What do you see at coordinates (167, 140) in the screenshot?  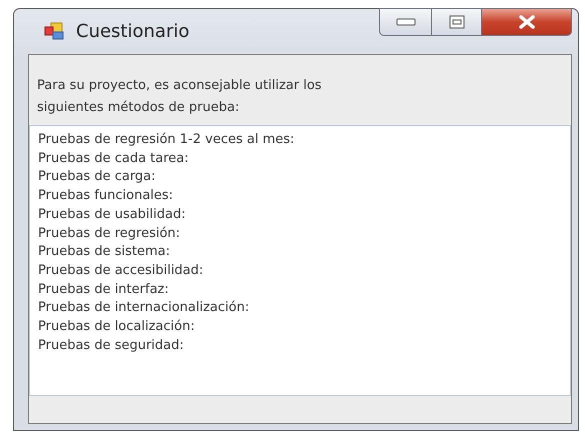 I see `result-line: Pruebas de regresión 1-2 veces al mes:` at bounding box center [167, 140].